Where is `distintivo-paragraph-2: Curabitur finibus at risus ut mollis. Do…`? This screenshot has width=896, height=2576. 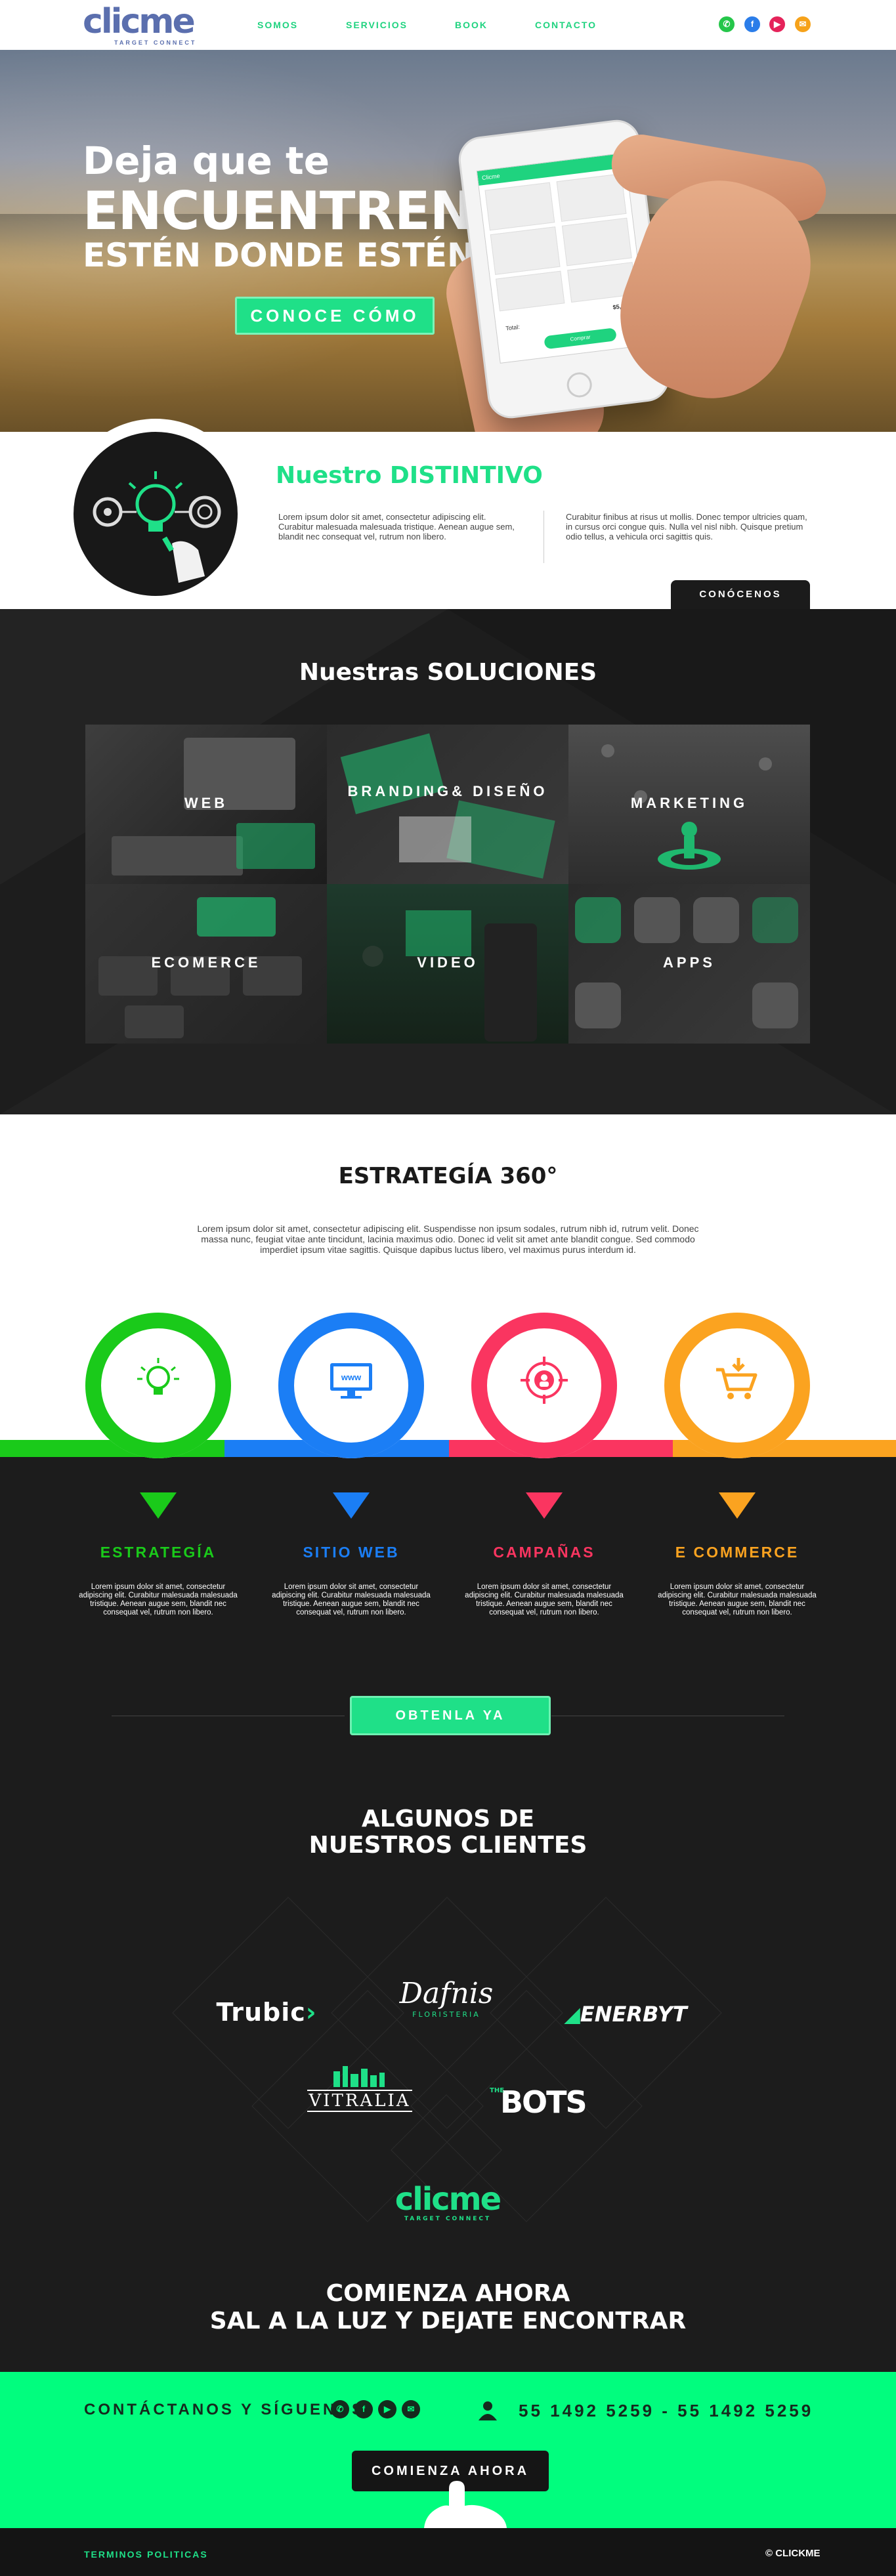 distintivo-paragraph-2: Curabitur finibus at risus ut mollis. Do… is located at coordinates (686, 526).